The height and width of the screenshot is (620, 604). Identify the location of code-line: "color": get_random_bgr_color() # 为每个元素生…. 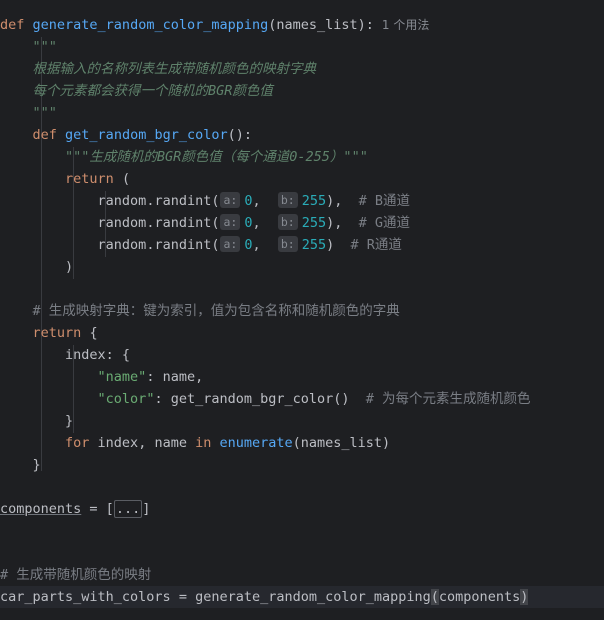
(302, 399).